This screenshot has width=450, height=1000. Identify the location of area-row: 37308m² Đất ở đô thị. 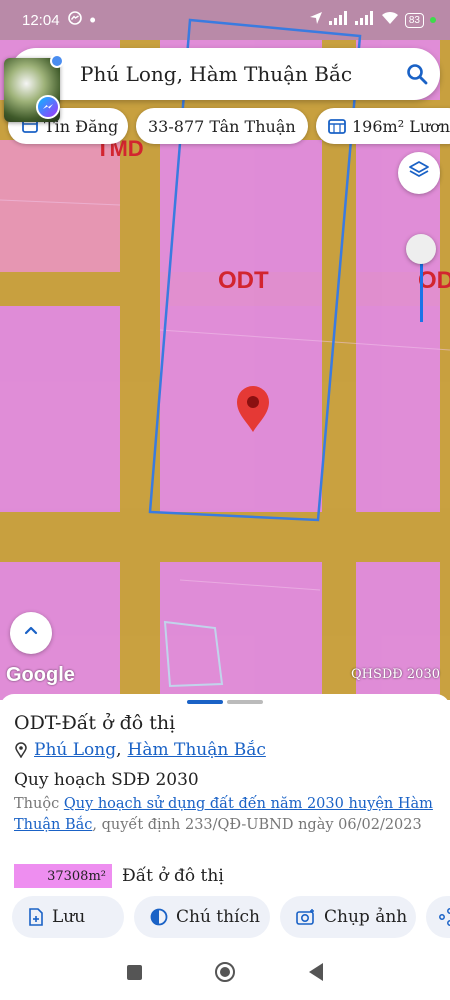
(119, 876).